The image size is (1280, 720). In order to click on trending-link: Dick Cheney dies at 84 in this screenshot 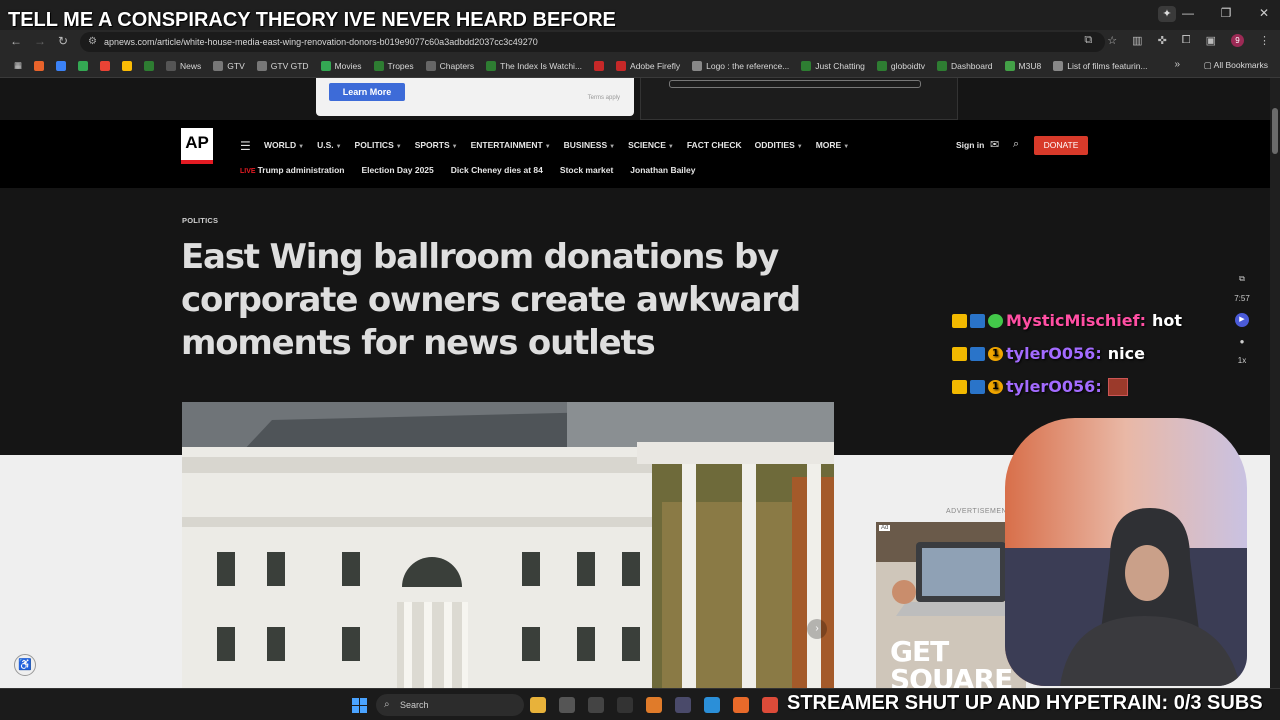, I will do `click(497, 170)`.